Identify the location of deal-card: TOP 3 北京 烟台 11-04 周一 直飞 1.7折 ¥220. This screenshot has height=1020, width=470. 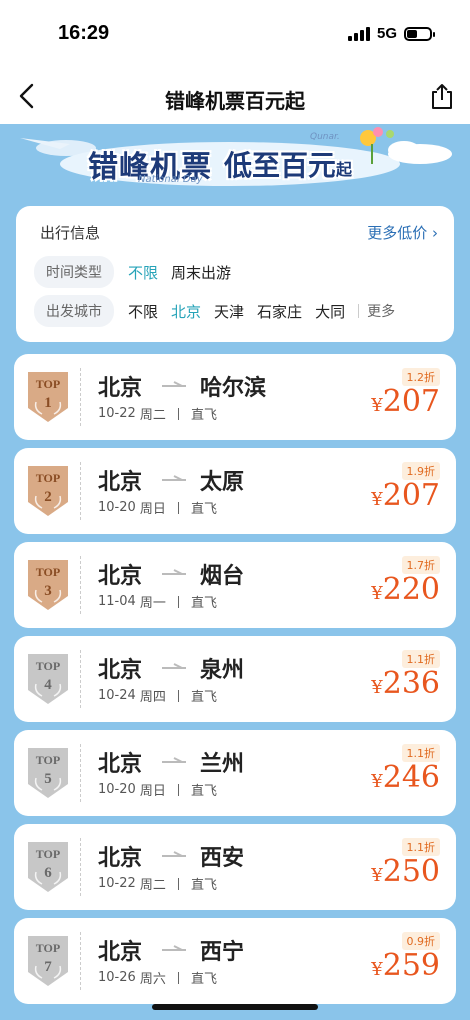
(235, 585).